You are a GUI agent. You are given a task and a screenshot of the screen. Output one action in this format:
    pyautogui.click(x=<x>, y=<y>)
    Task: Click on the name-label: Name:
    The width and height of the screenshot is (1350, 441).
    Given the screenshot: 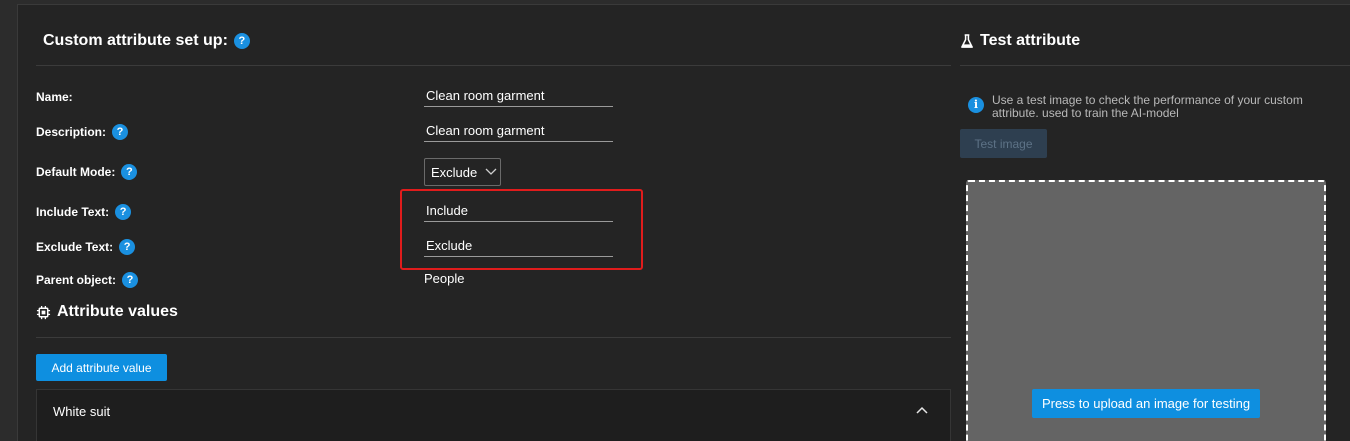 What is the action you would take?
    pyautogui.click(x=54, y=97)
    